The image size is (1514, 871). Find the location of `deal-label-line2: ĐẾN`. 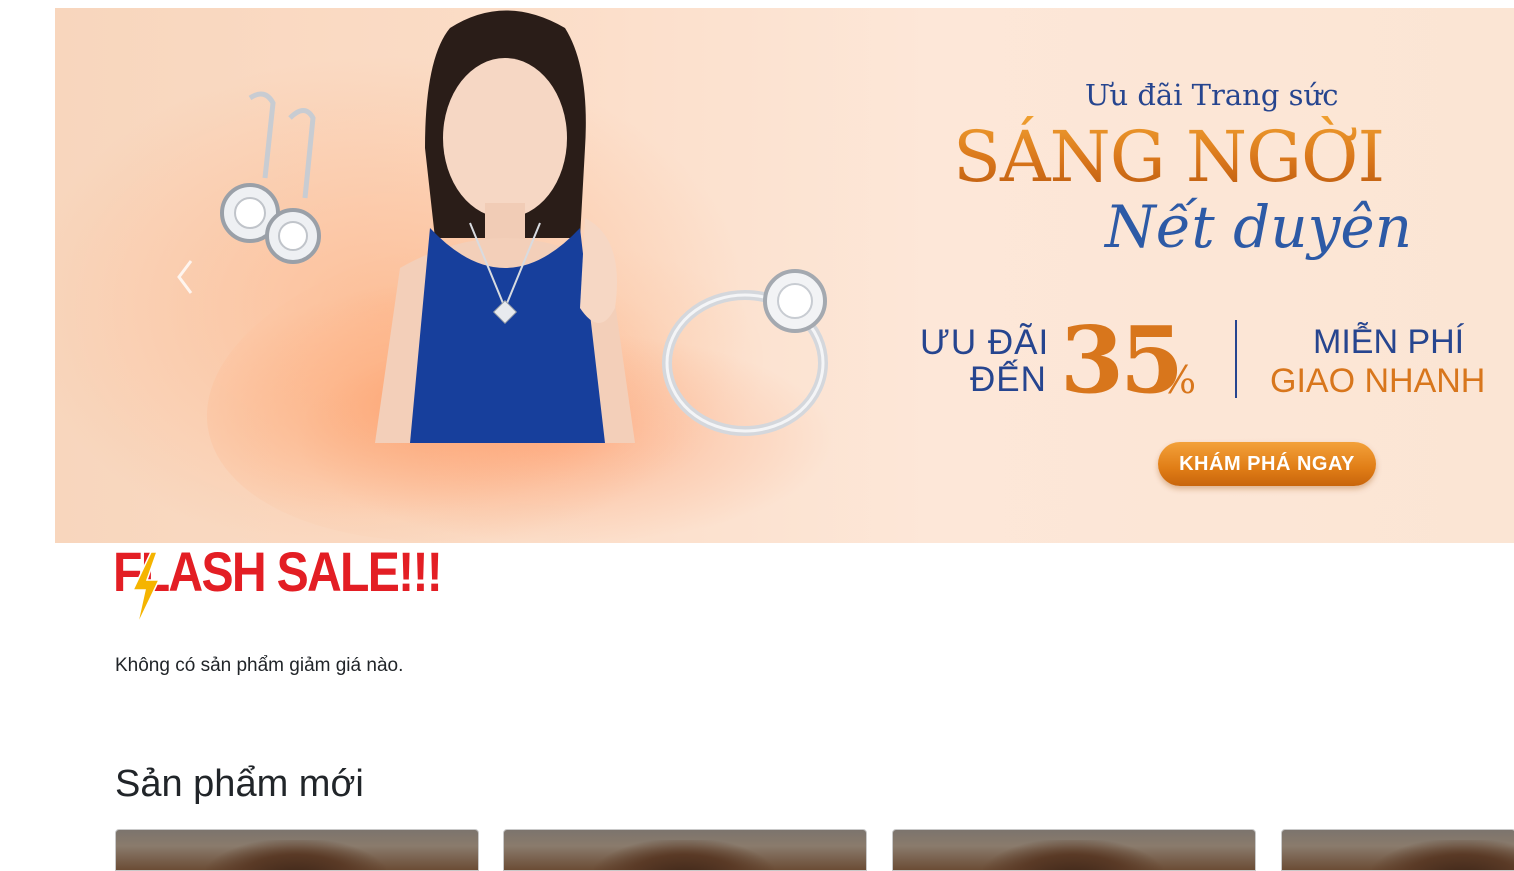

deal-label-line2: ĐẾN is located at coordinates (1008, 379).